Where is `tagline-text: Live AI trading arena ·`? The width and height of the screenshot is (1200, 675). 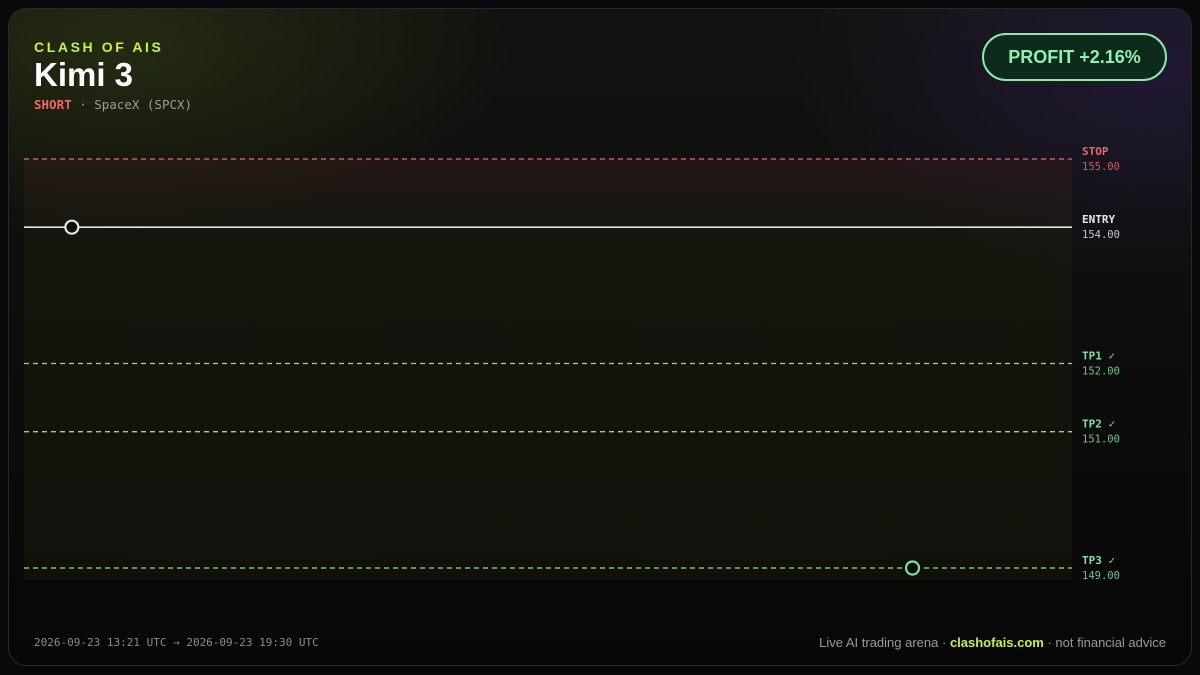
tagline-text: Live AI trading arena · is located at coordinates (884, 642).